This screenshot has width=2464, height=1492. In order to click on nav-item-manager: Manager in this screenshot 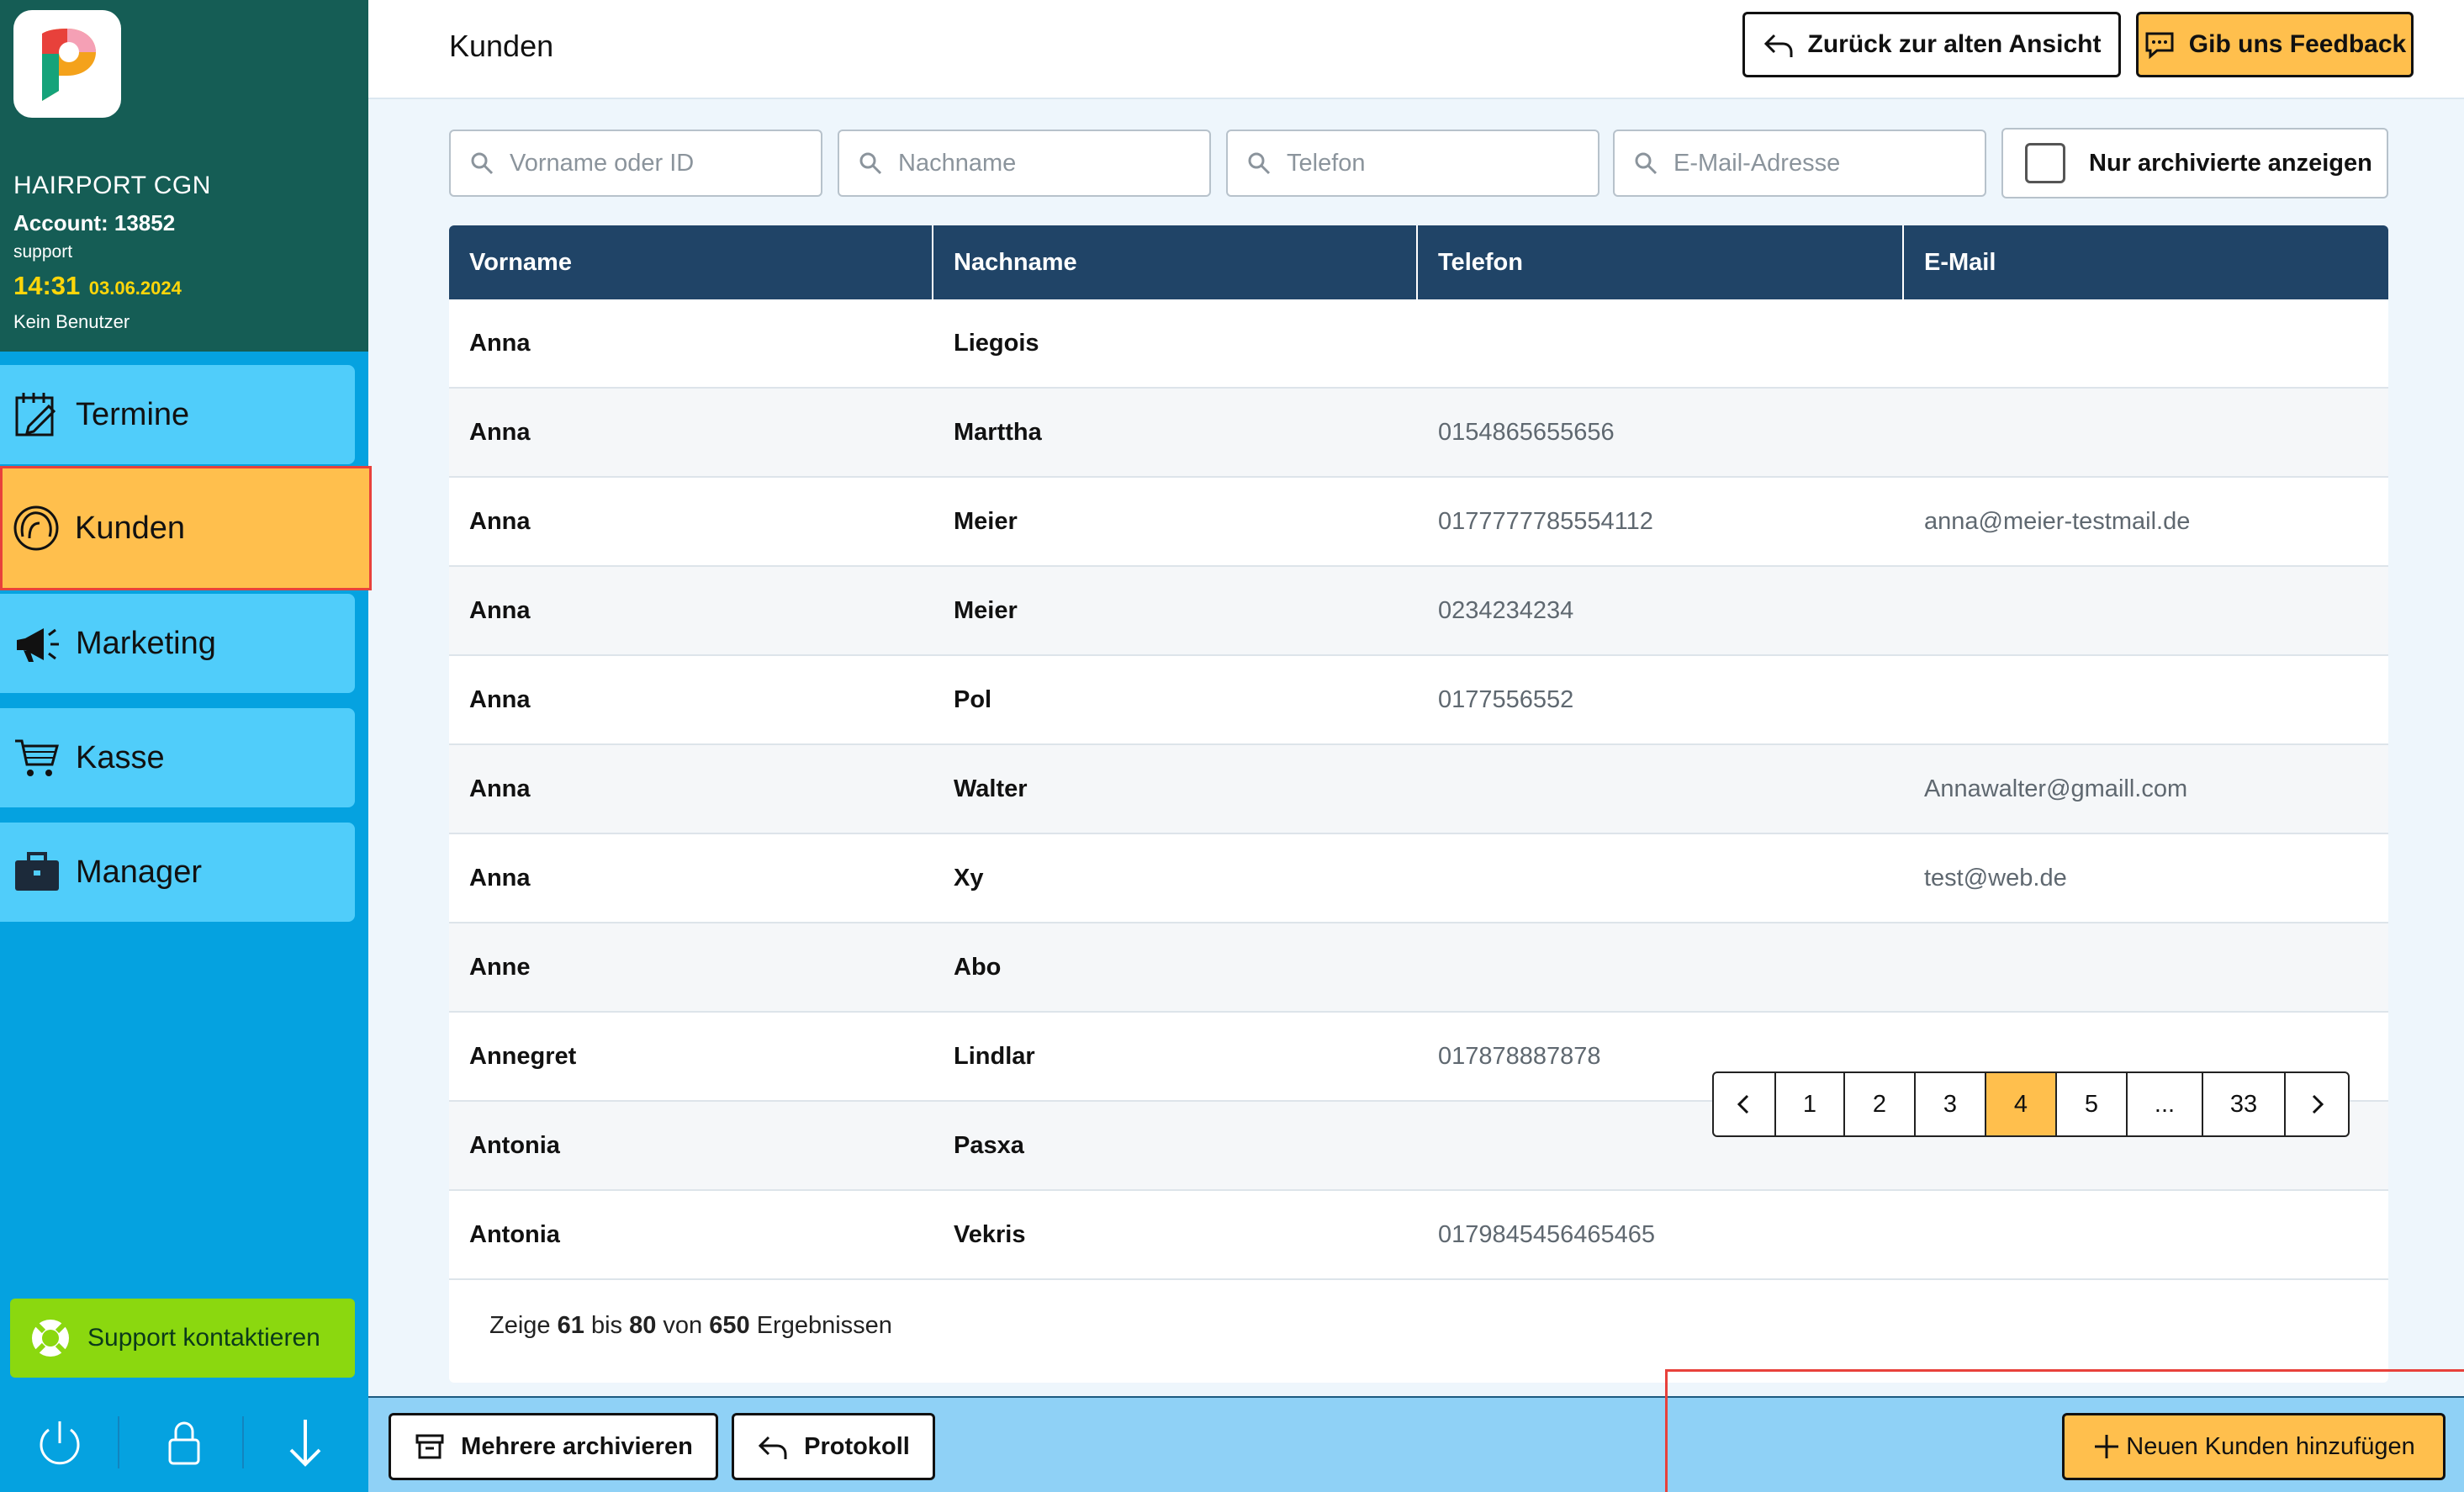, I will do `click(177, 872)`.